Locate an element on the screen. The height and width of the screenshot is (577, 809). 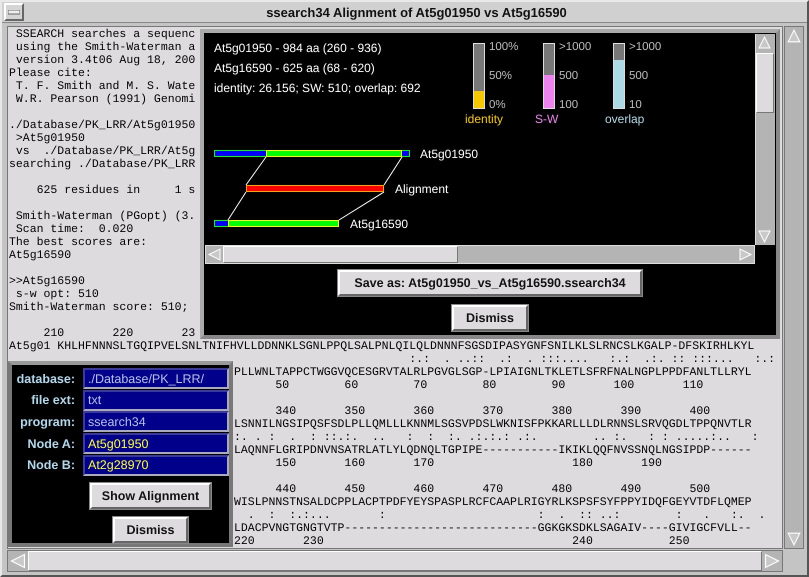
output-line: 220 230 240 250 is located at coordinates (462, 541).